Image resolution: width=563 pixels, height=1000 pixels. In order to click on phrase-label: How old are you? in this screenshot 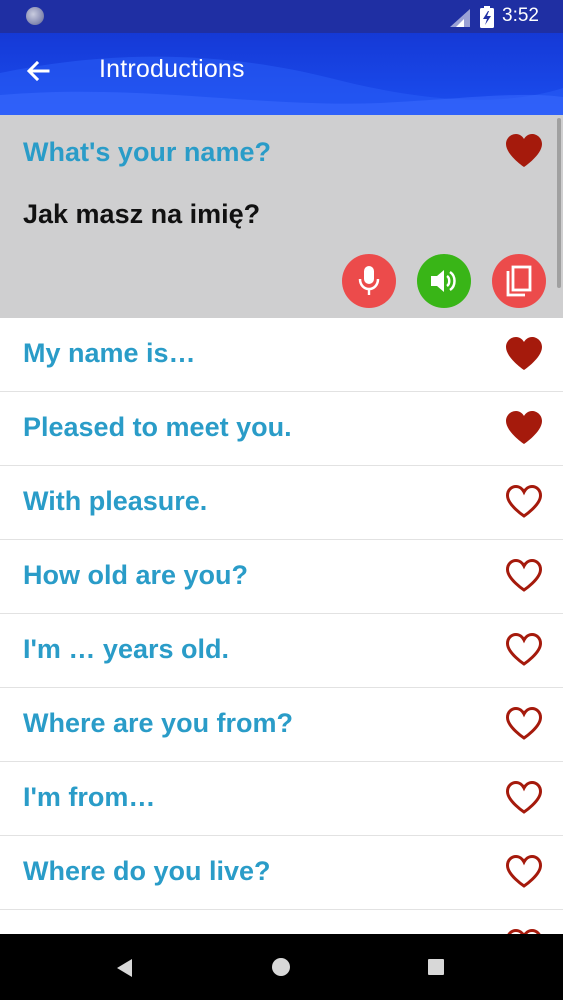, I will do `click(136, 575)`.